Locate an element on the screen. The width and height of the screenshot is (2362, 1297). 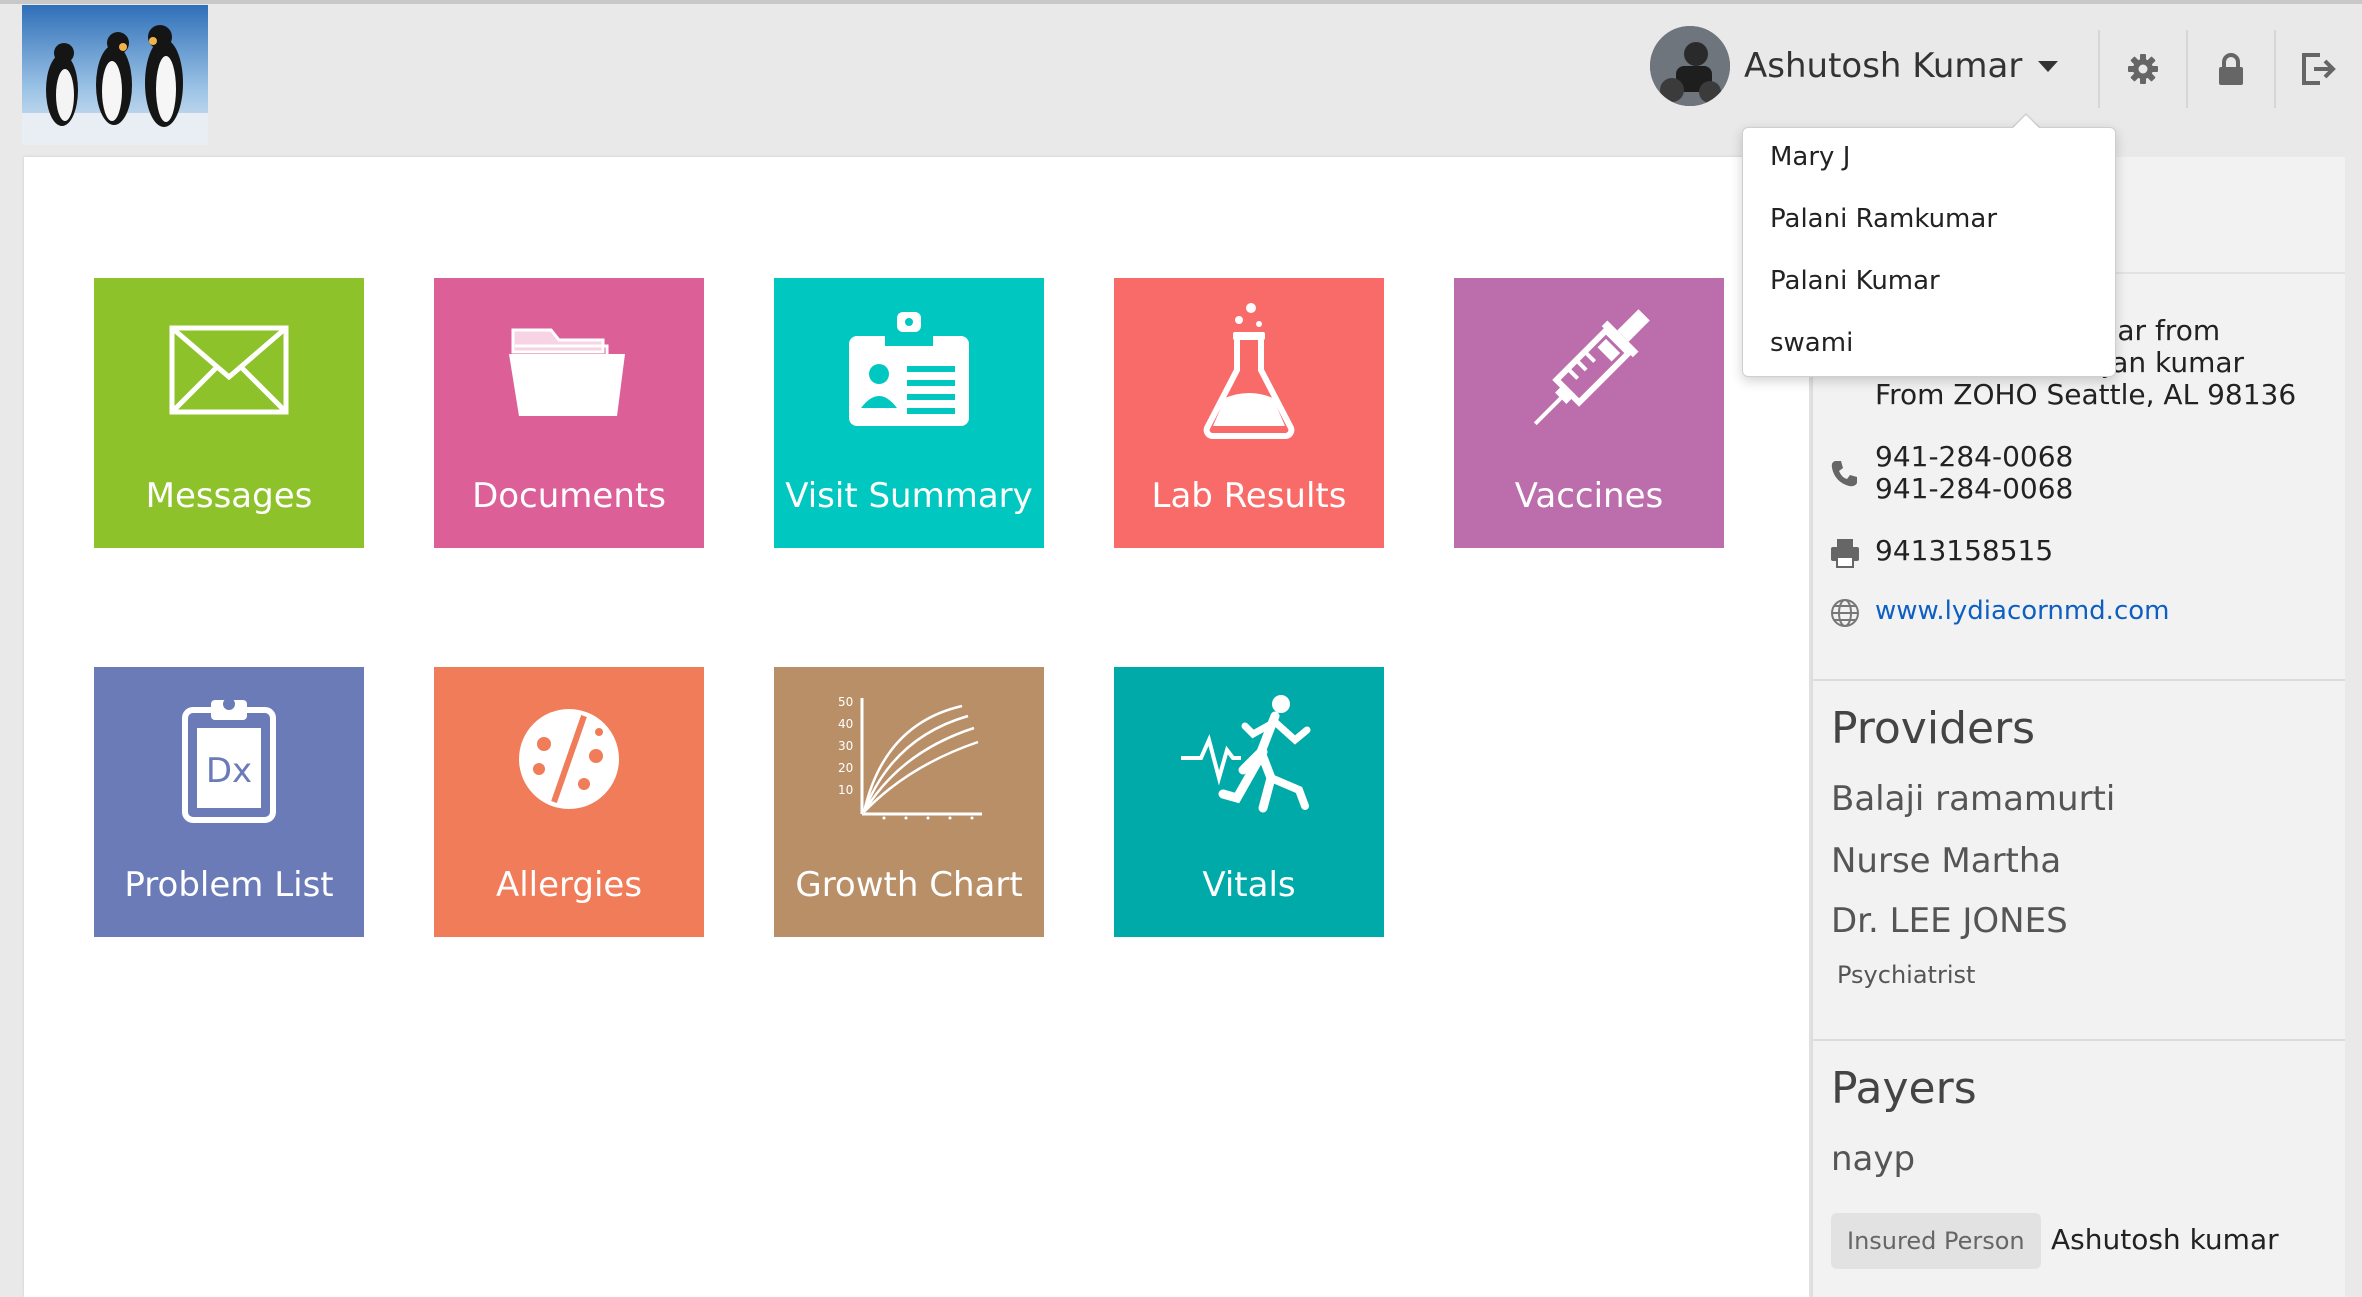
growth-chart-icon: 50 40 30 20 10 is located at coordinates (909, 759).